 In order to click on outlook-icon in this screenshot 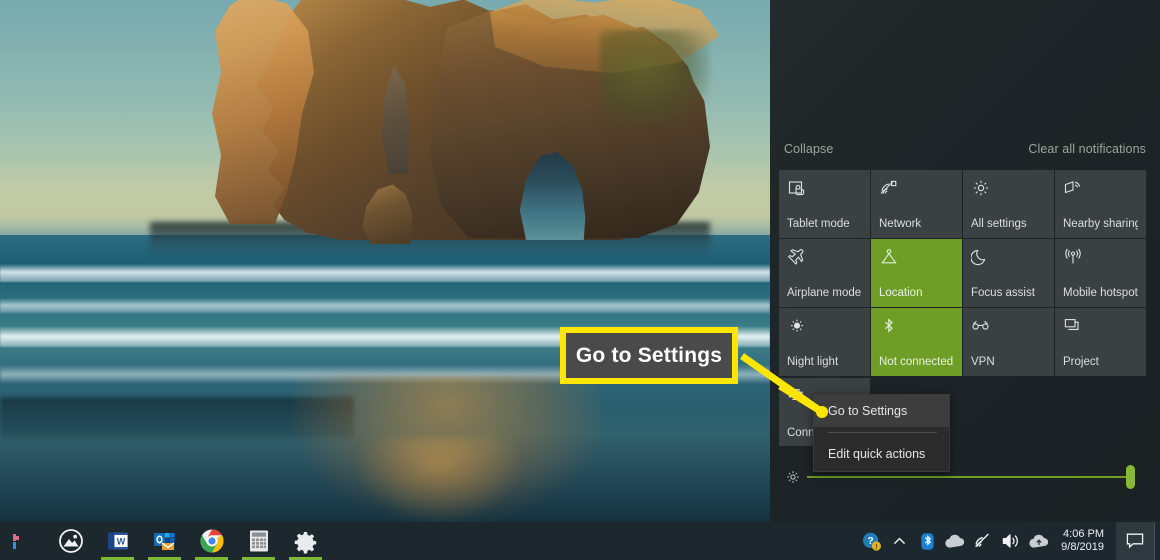, I will do `click(164, 541)`.